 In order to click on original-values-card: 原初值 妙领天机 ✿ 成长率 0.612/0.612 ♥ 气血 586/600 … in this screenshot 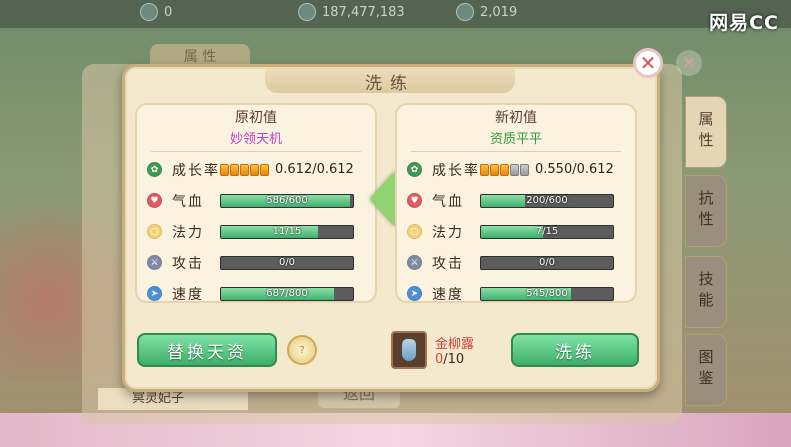, I will do `click(256, 203)`.